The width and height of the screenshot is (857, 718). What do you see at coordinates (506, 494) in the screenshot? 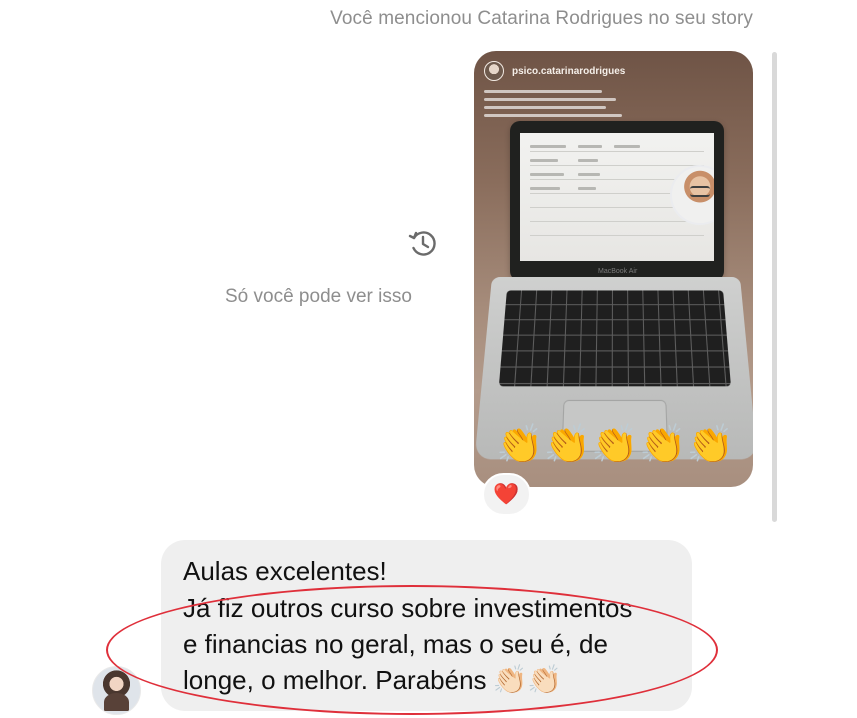
I see `heart-reaction: ❤️` at bounding box center [506, 494].